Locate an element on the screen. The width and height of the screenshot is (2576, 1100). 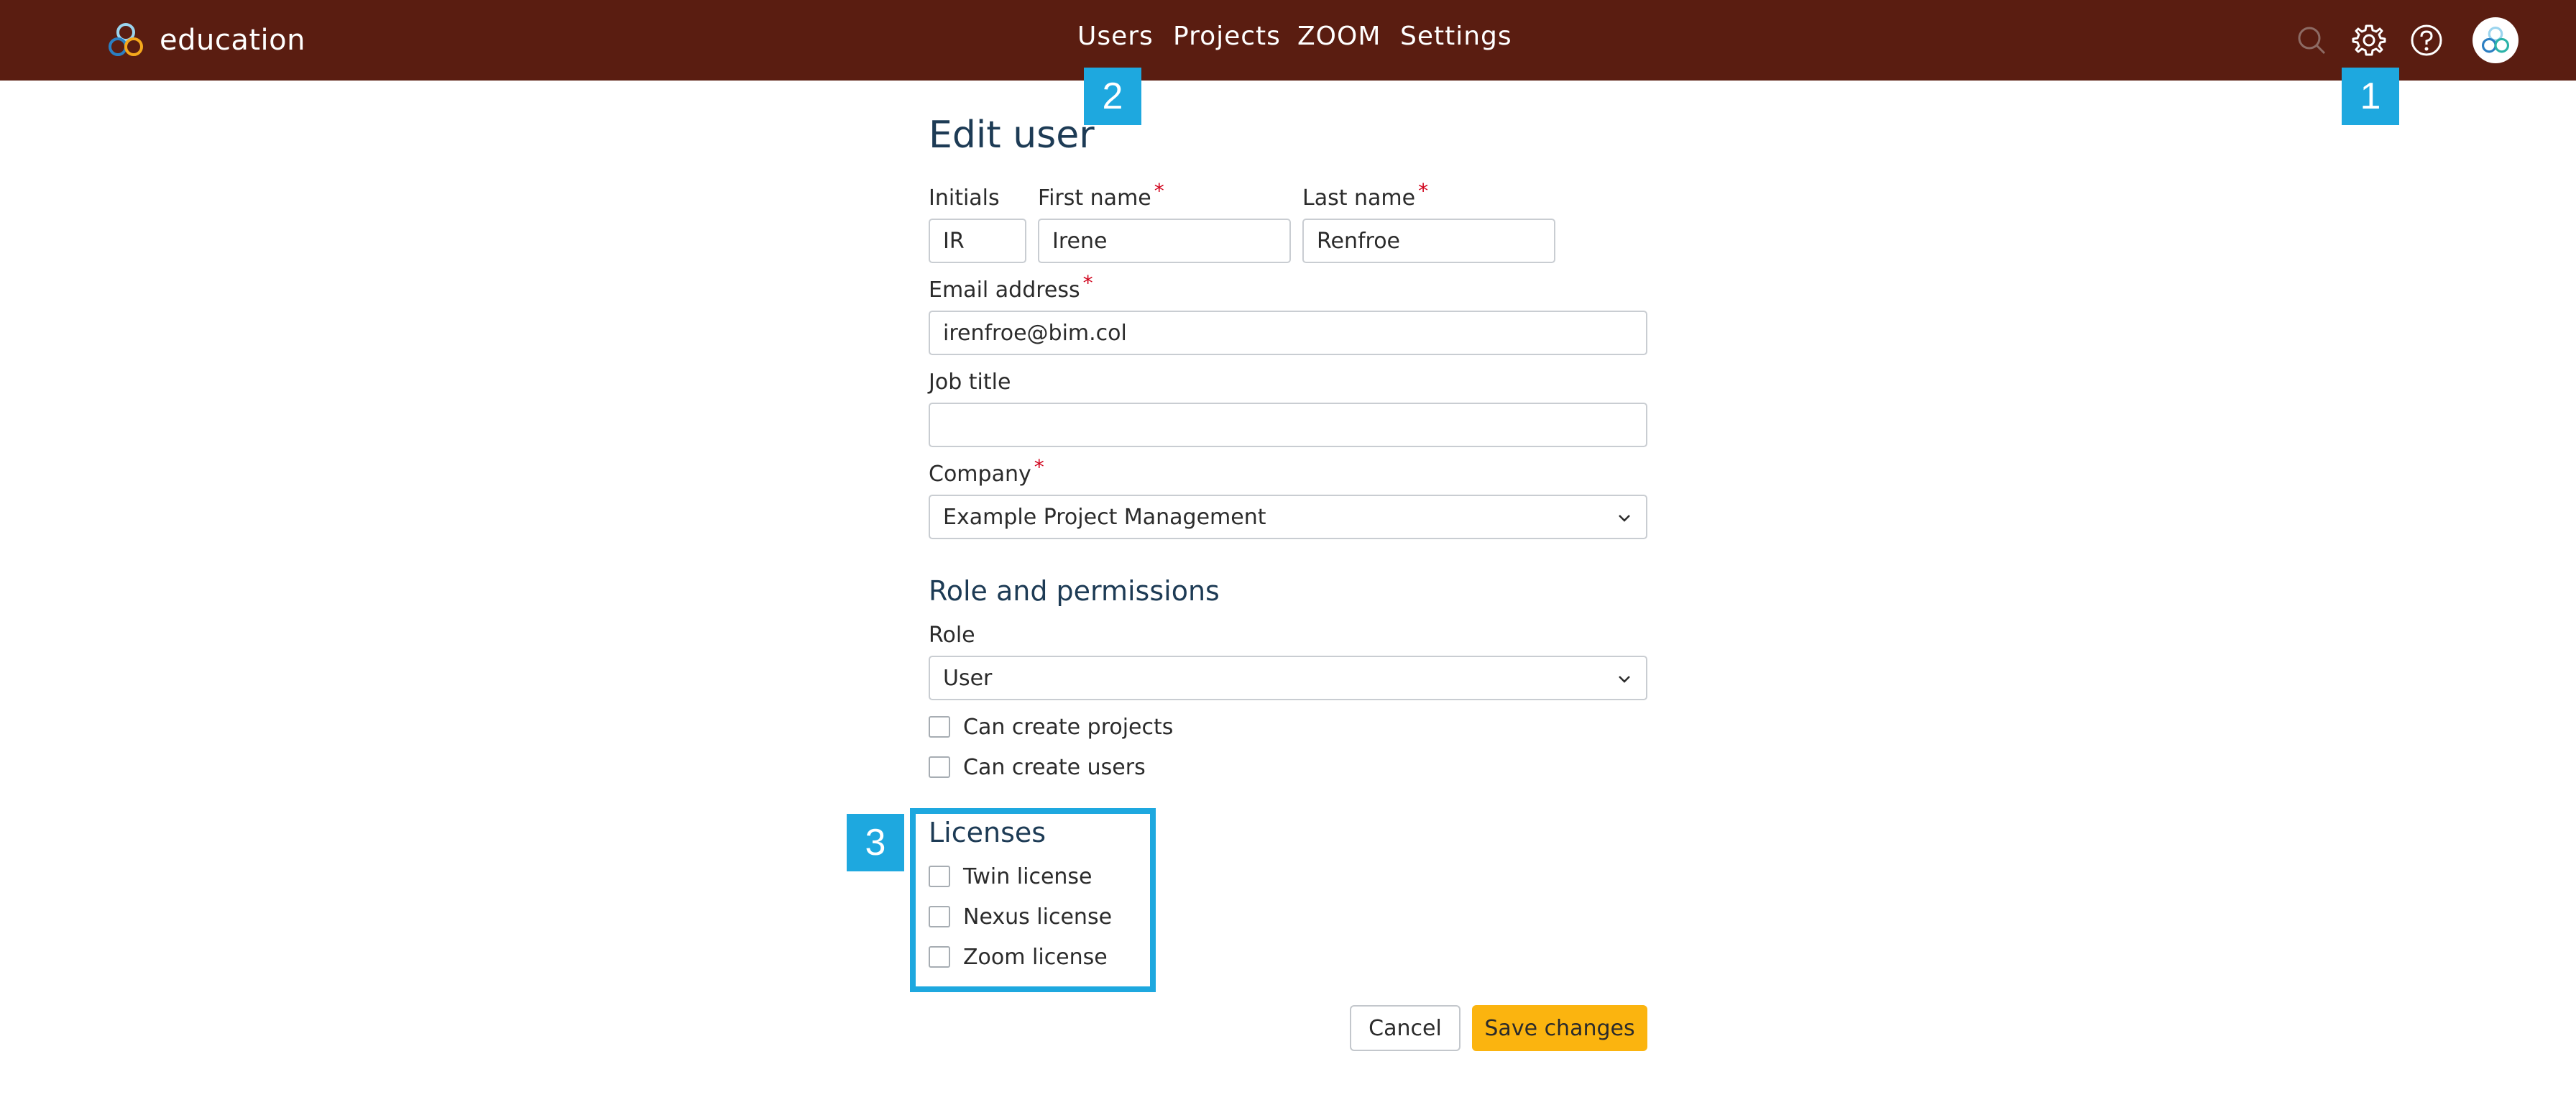
nexus-license-row: Nexus license is located at coordinates (1021, 917).